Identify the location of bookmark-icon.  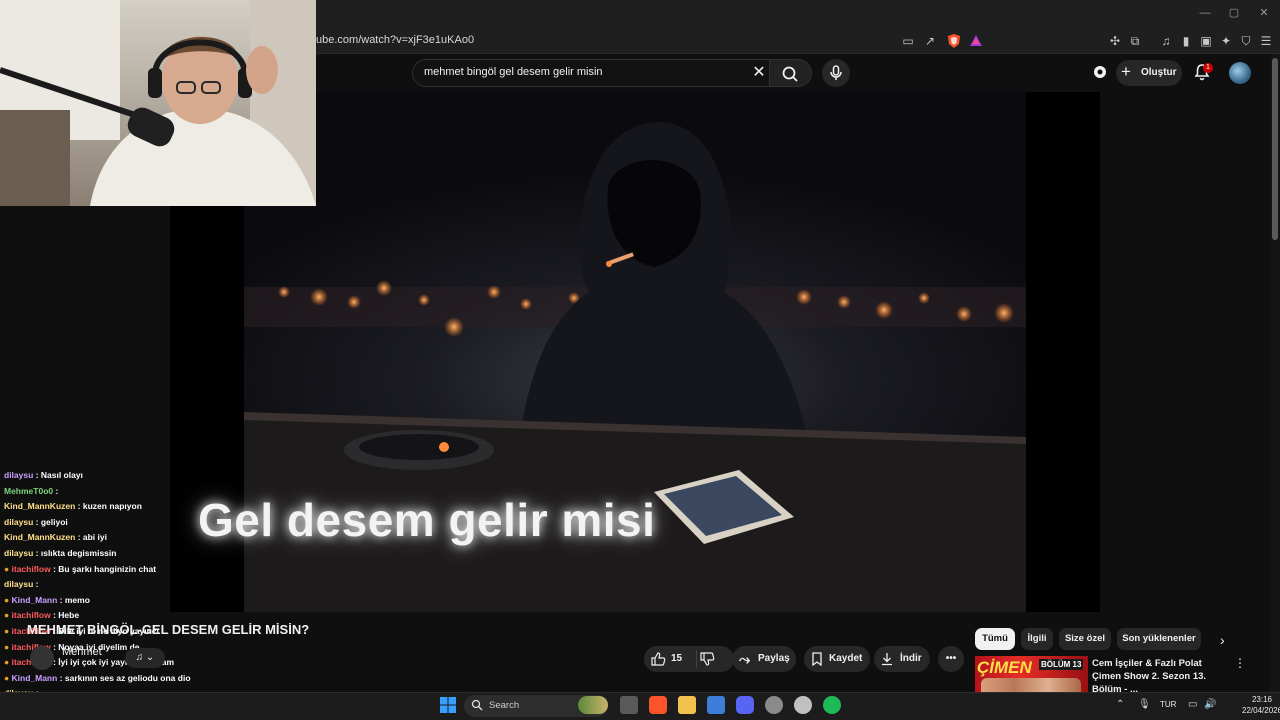
(817, 659).